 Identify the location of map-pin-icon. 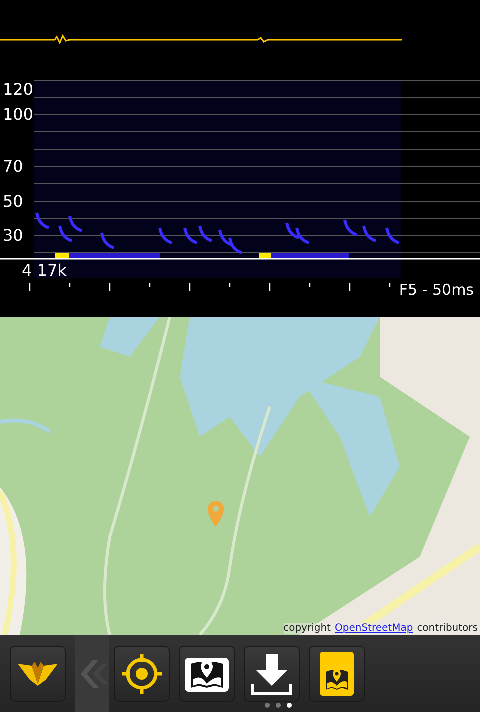
(337, 674).